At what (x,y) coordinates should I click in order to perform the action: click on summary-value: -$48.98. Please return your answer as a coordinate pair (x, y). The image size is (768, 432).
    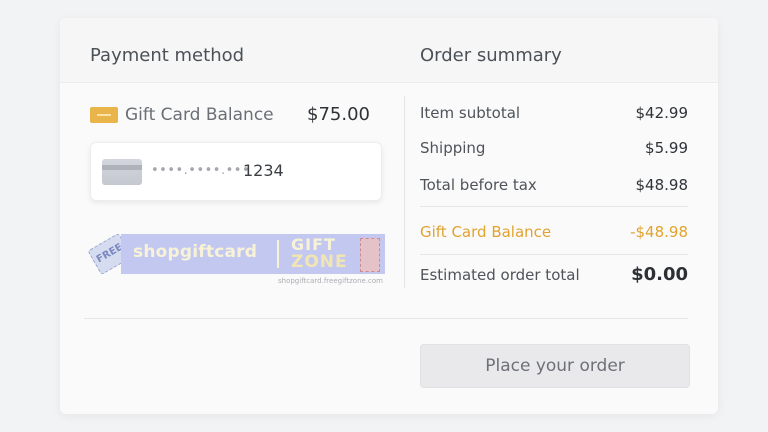
    Looking at the image, I should click on (659, 232).